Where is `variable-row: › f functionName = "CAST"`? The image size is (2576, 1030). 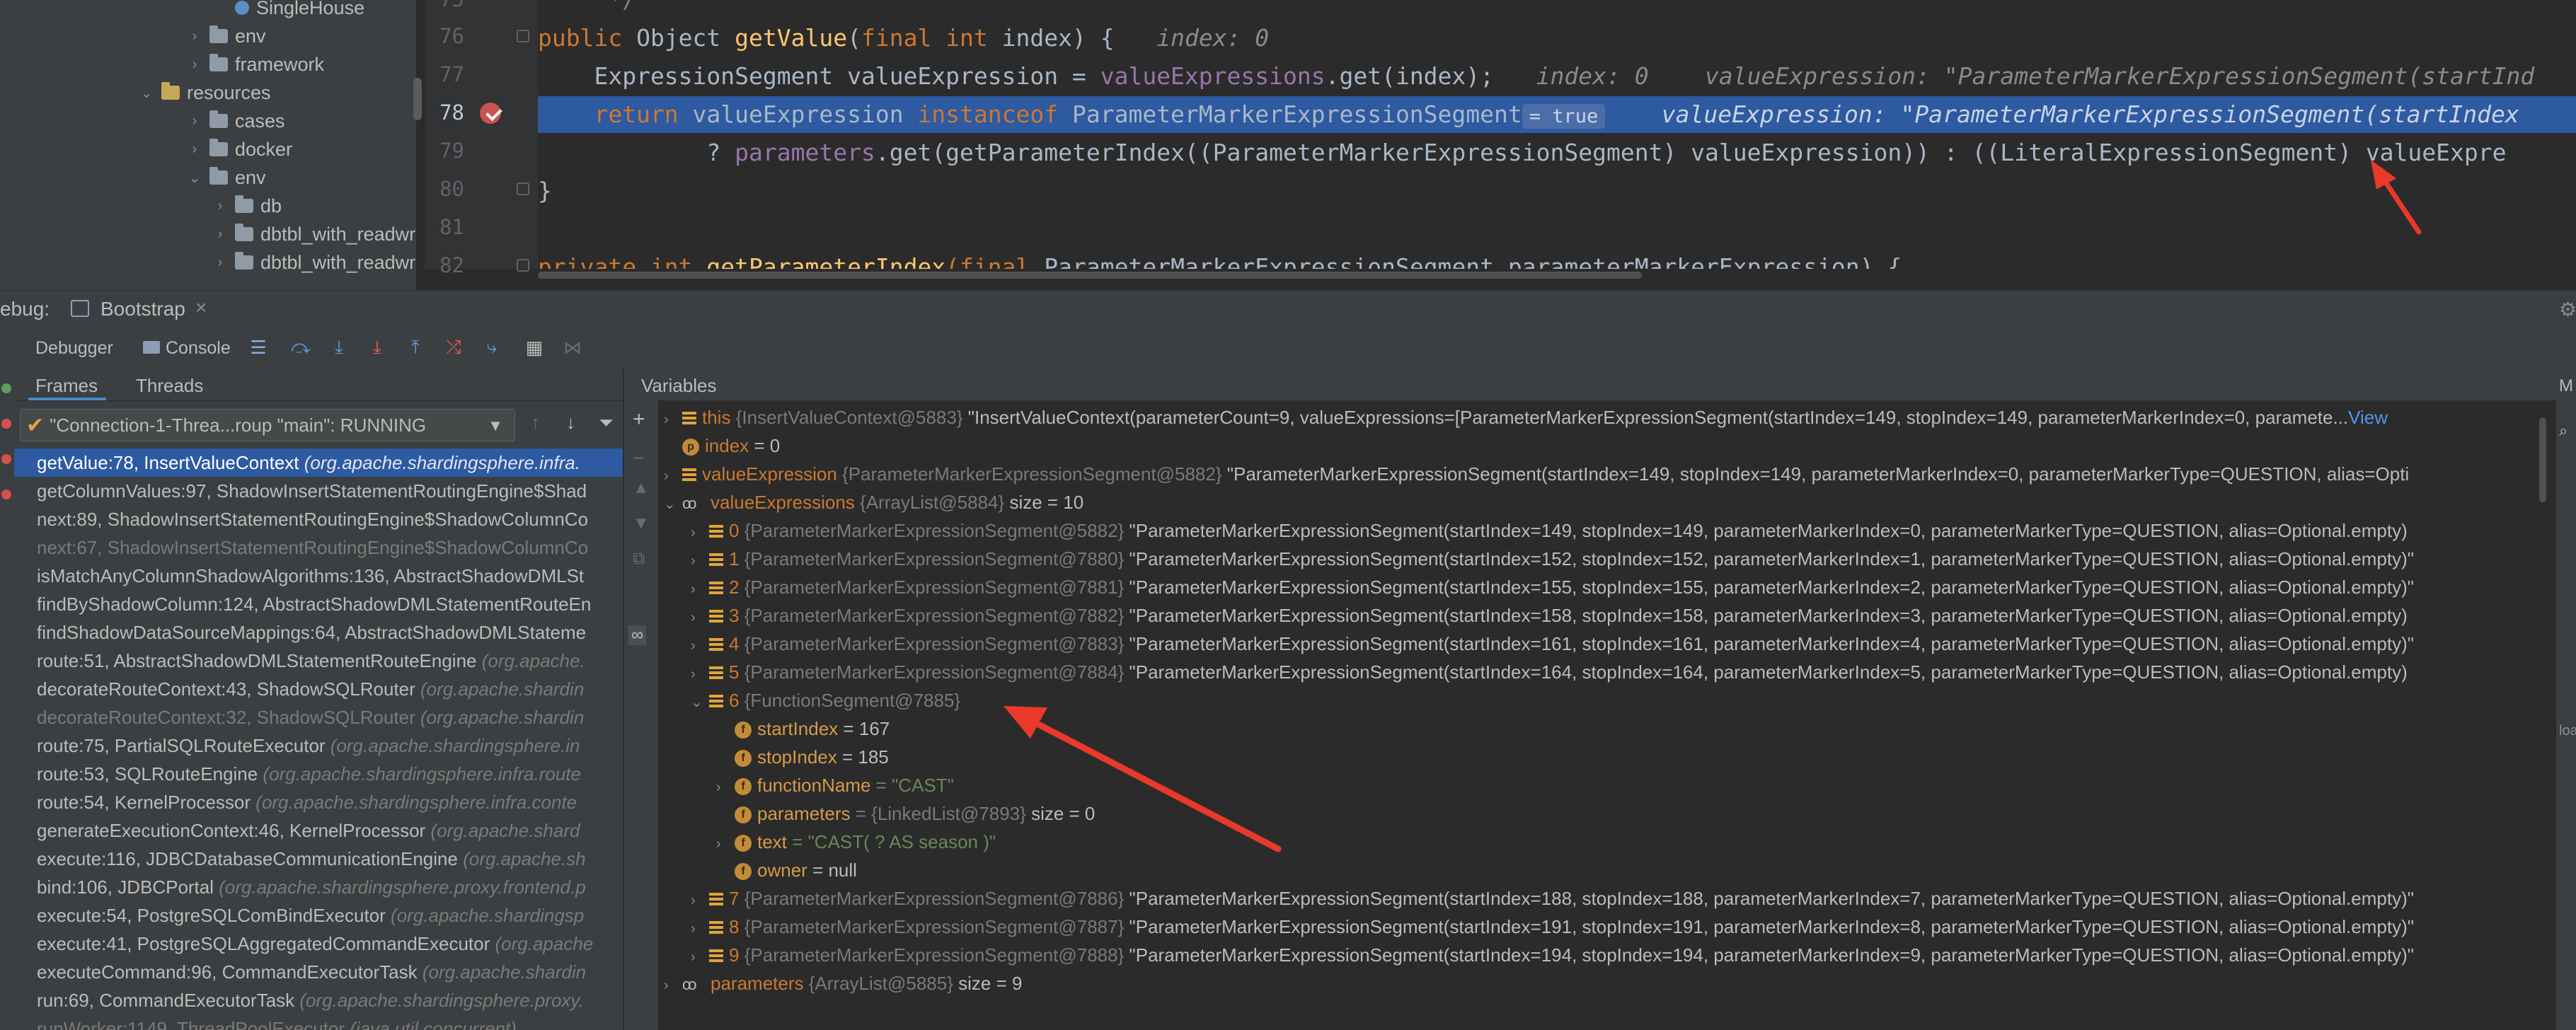 variable-row: › f functionName = "CAST" is located at coordinates (835, 785).